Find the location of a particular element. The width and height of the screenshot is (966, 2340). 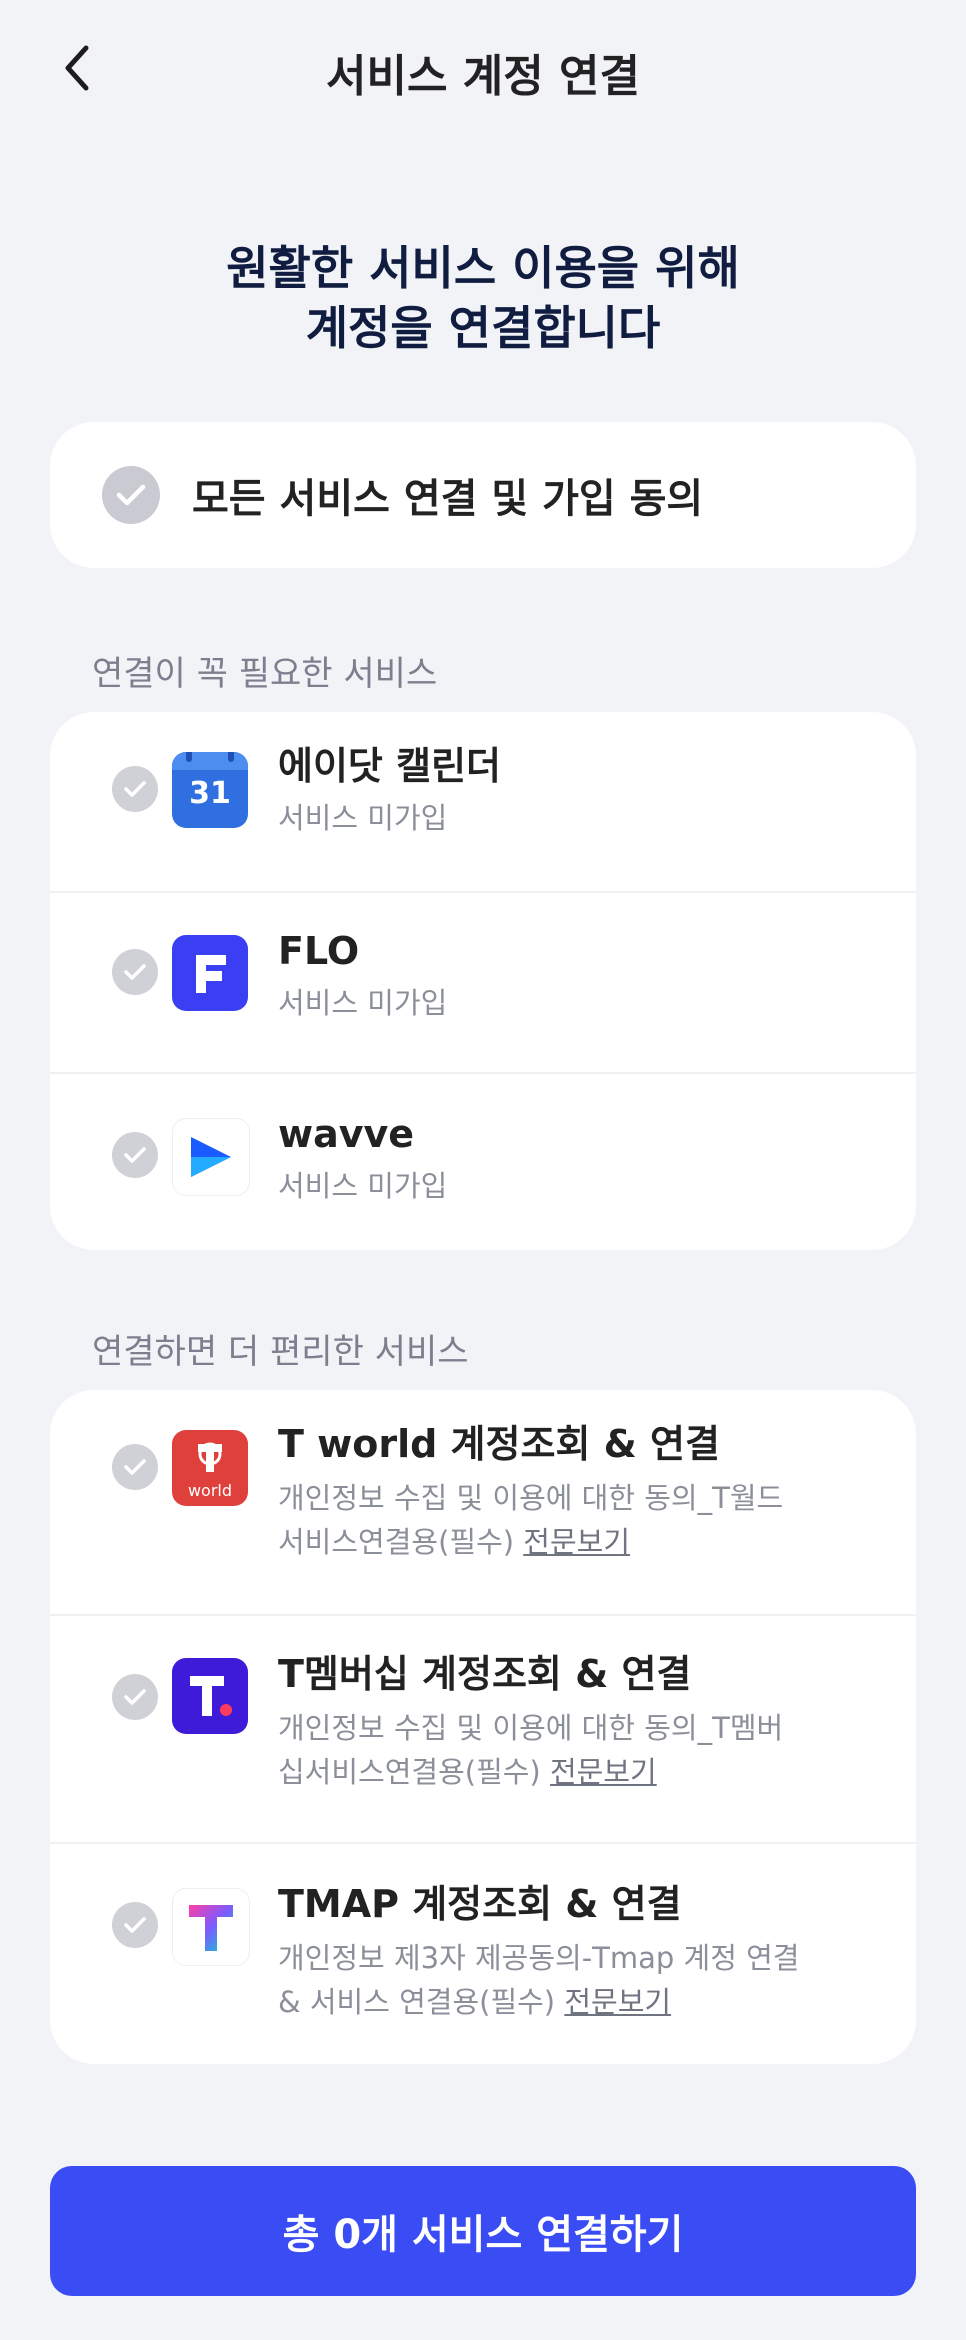

service-description: 개인정보 수집 및 이용에 대한 동의_T월드 서비스연결용(필수) 전문보기 is located at coordinates (577, 1520).